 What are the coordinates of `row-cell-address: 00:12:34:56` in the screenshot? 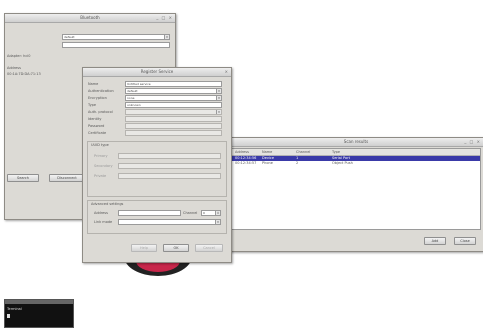 It's located at (246, 158).